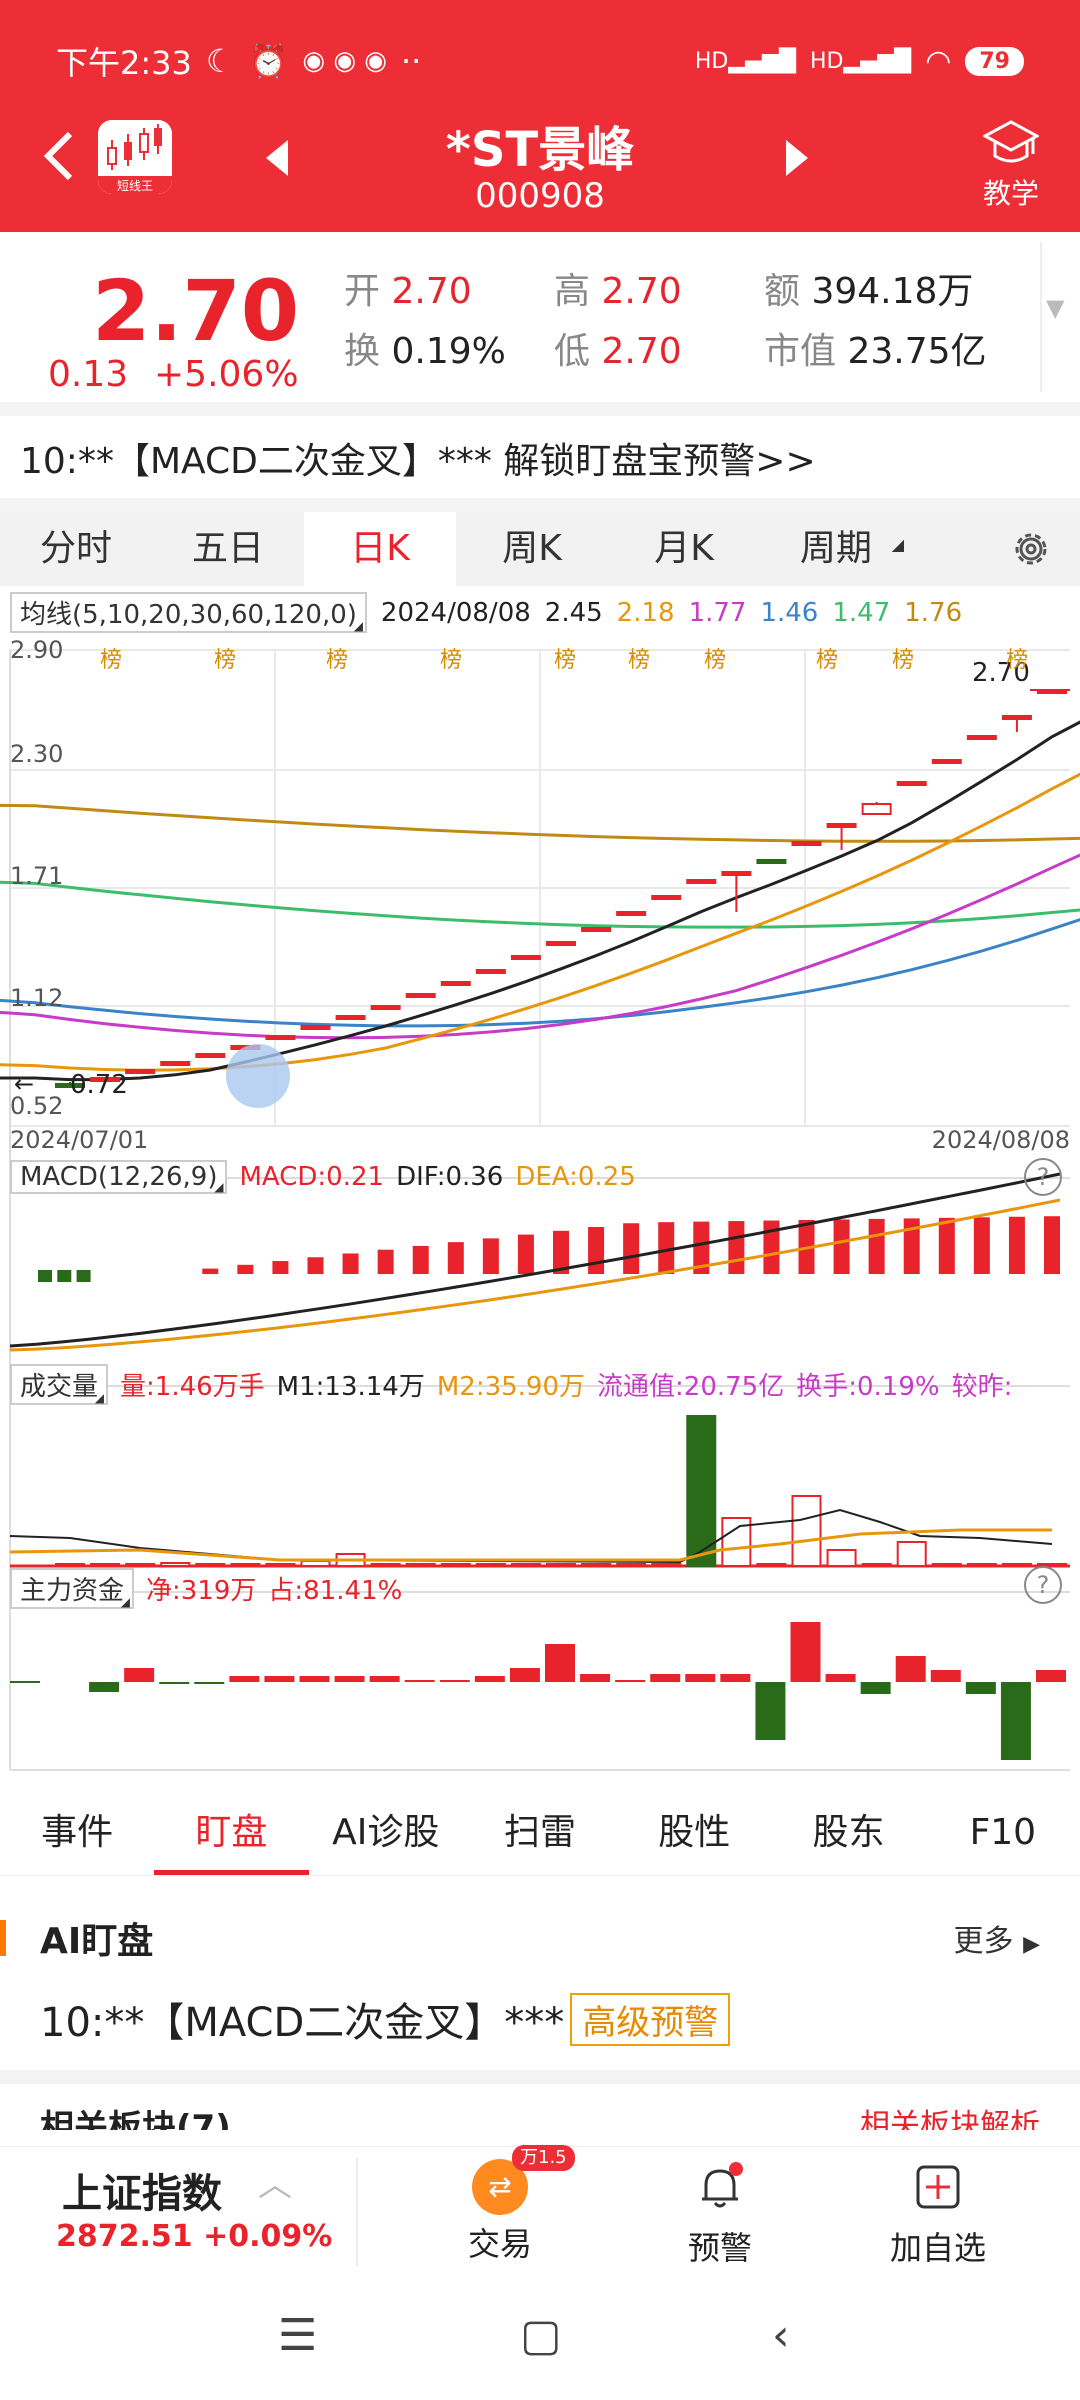  I want to click on menu-icon: ☰, so click(297, 2335).